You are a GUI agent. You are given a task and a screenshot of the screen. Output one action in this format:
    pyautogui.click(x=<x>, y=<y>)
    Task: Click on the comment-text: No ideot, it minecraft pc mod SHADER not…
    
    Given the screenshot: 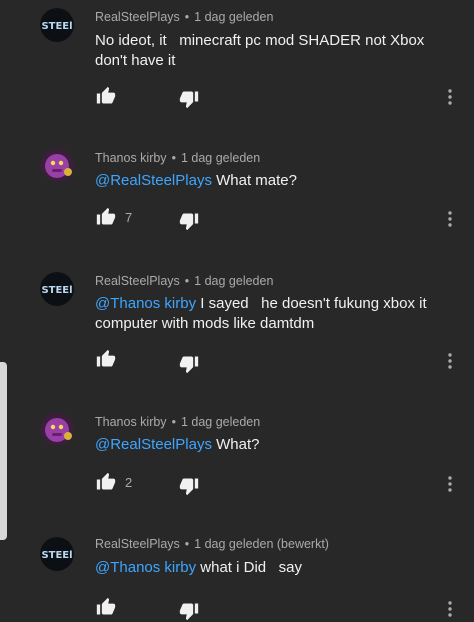 What is the action you would take?
    pyautogui.click(x=277, y=51)
    